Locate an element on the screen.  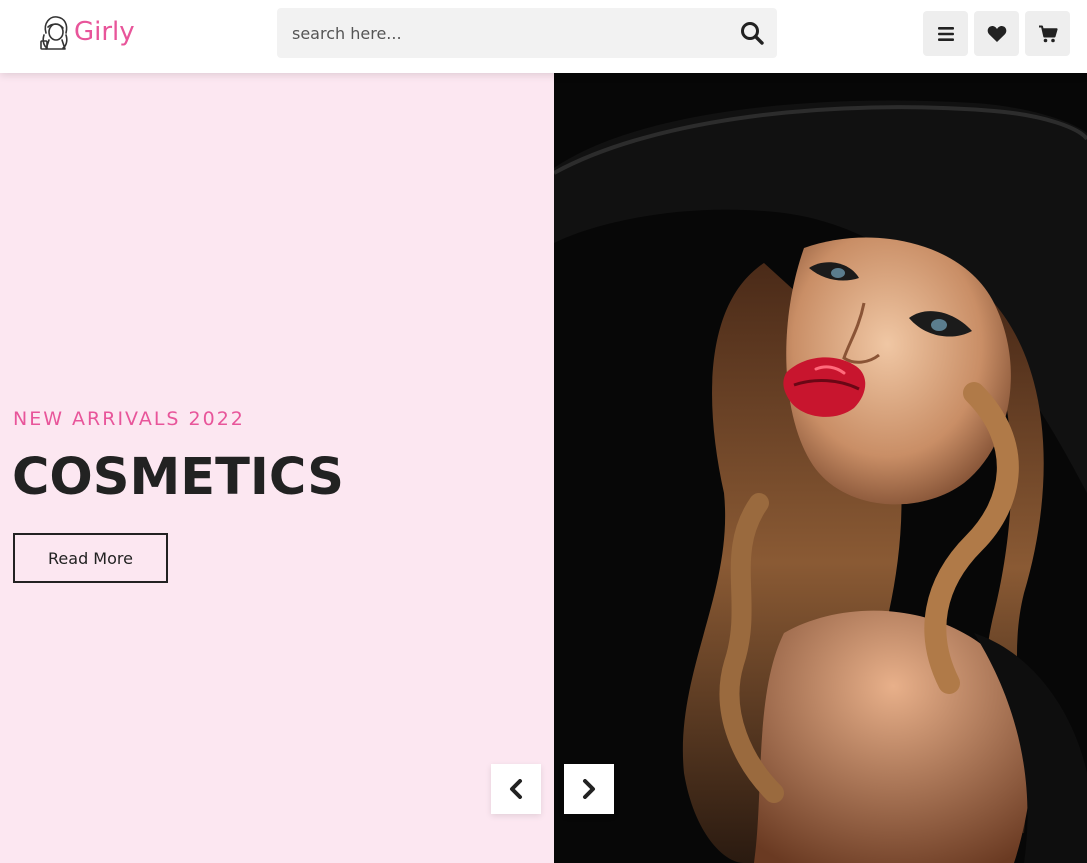
hero-headline: COSMETICS is located at coordinates (178, 477).